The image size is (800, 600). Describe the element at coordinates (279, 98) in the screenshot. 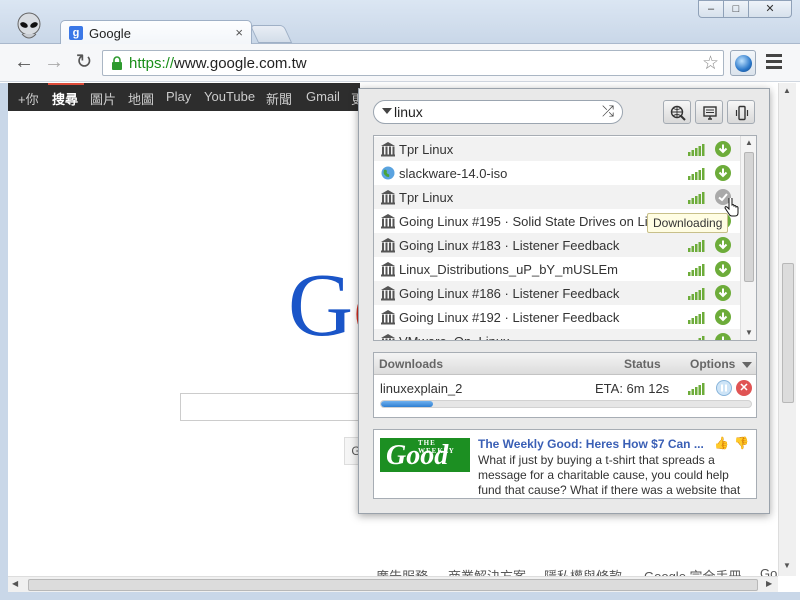

I see `gbar-item-news: 新聞` at that location.